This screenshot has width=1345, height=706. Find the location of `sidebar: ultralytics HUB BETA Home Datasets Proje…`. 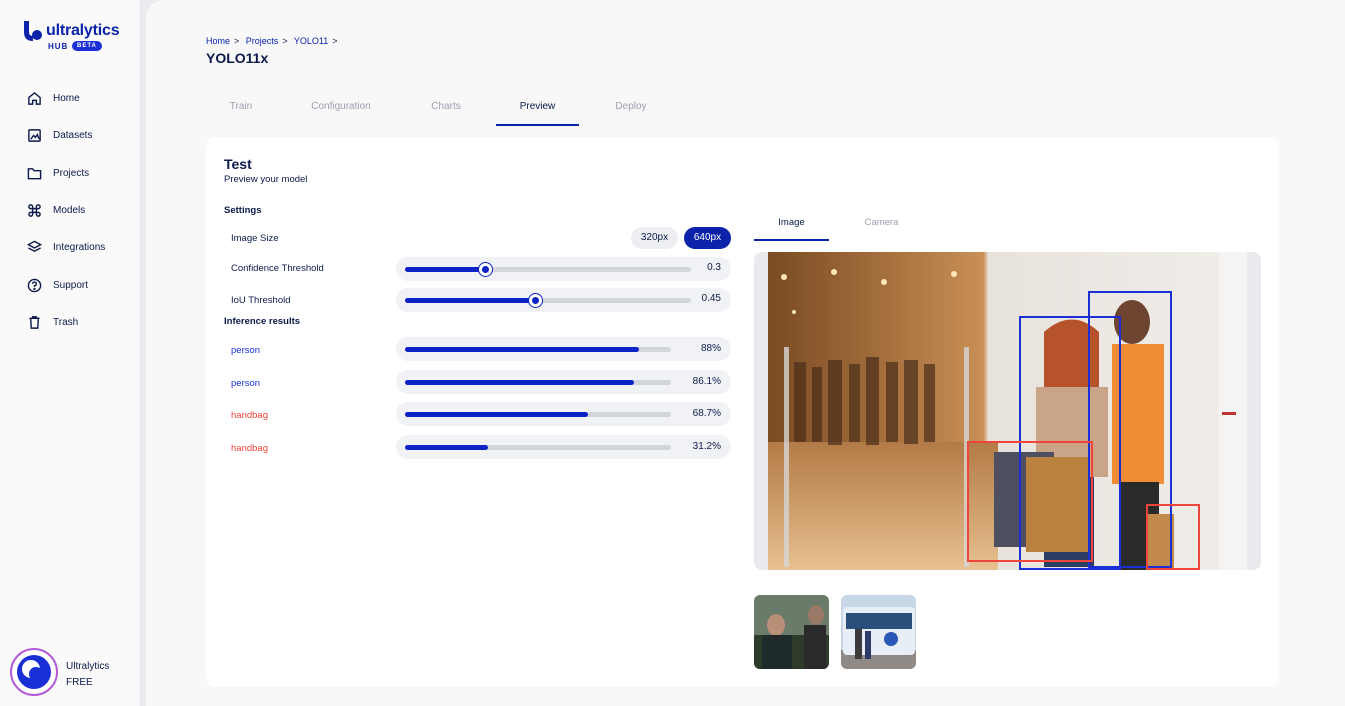

sidebar: ultralytics HUB BETA Home Datasets Proje… is located at coordinates (70, 353).